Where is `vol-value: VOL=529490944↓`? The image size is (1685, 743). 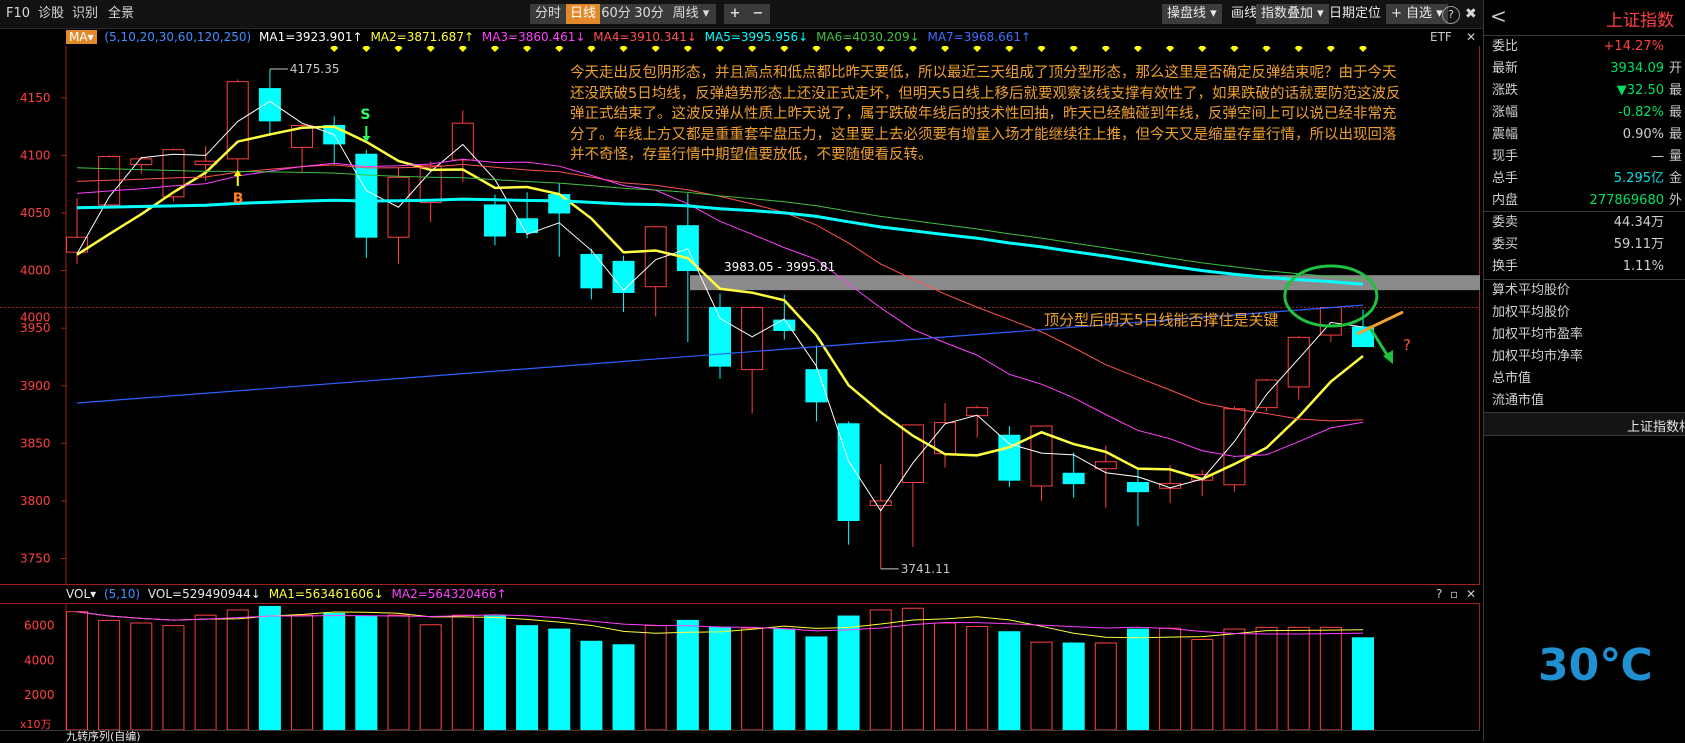
vol-value: VOL=529490944↓ is located at coordinates (204, 594).